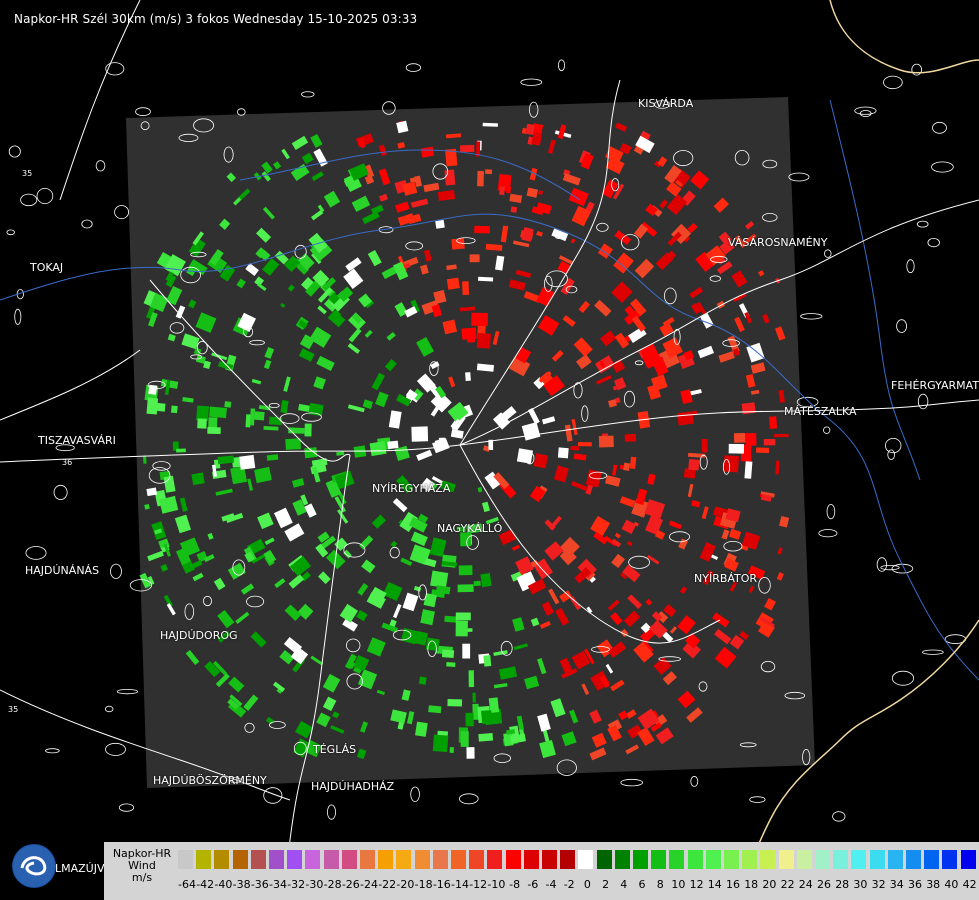  I want to click on legend-tick-label: -30, so click(314, 884).